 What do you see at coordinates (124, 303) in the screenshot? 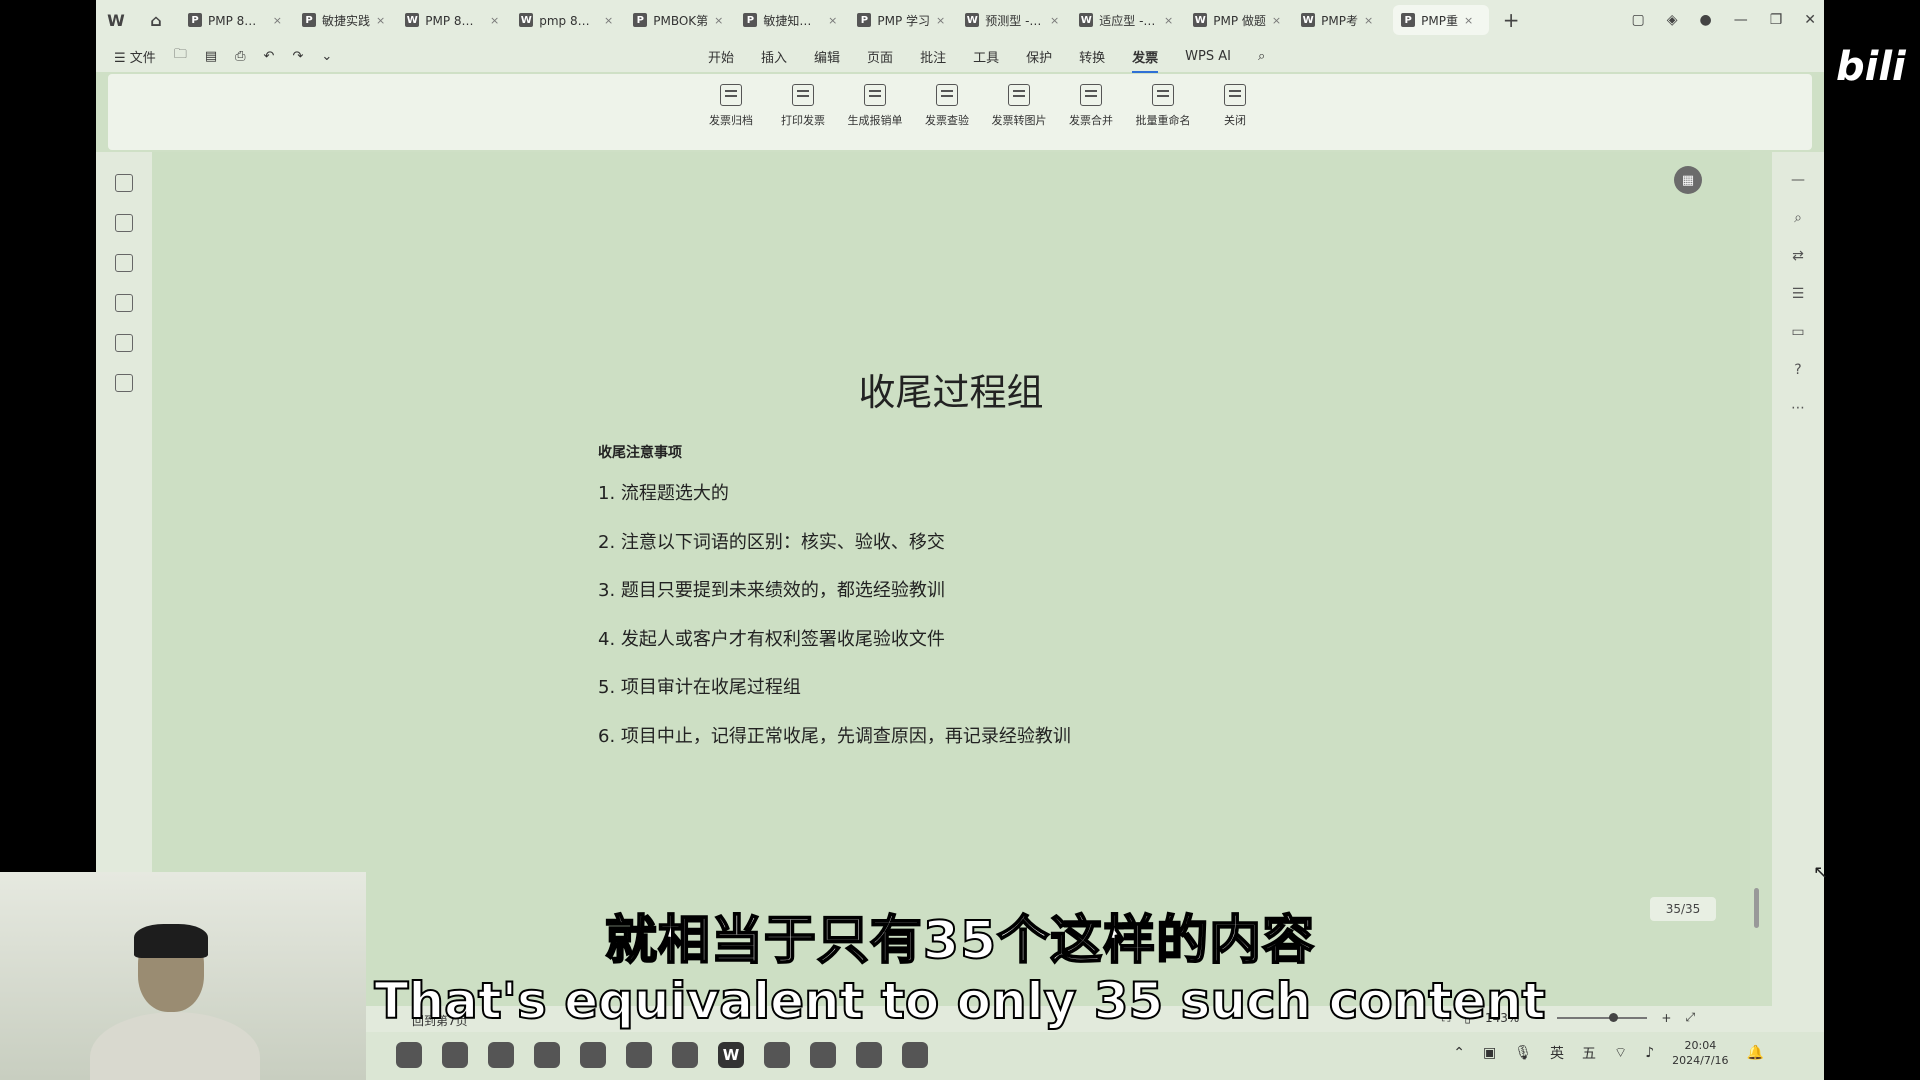
I see `attachment-icon` at bounding box center [124, 303].